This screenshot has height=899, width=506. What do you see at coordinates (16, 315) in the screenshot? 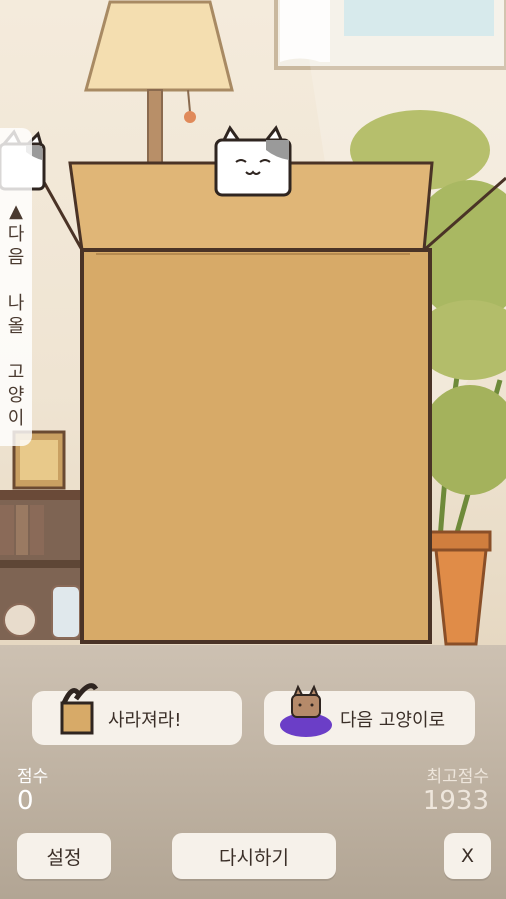
I see `next-cat-label: ▲ 다 음 나 올 고 양 이` at bounding box center [16, 315].